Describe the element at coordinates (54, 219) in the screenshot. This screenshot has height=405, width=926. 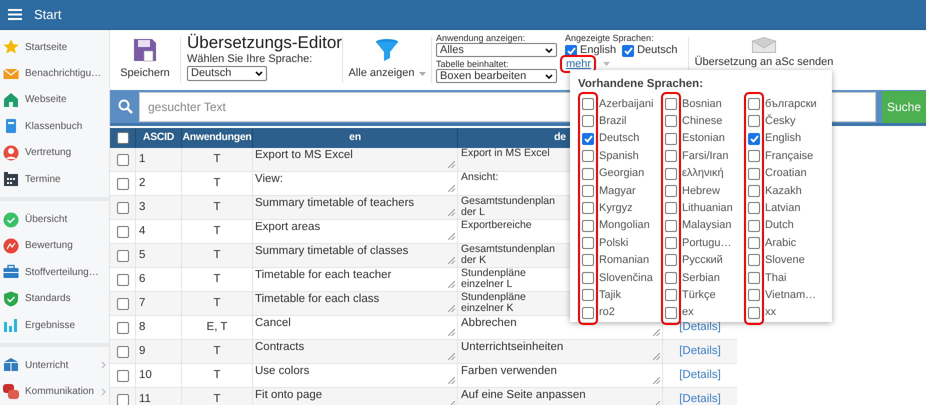
I see `sidebar-item: Übersicht` at that location.